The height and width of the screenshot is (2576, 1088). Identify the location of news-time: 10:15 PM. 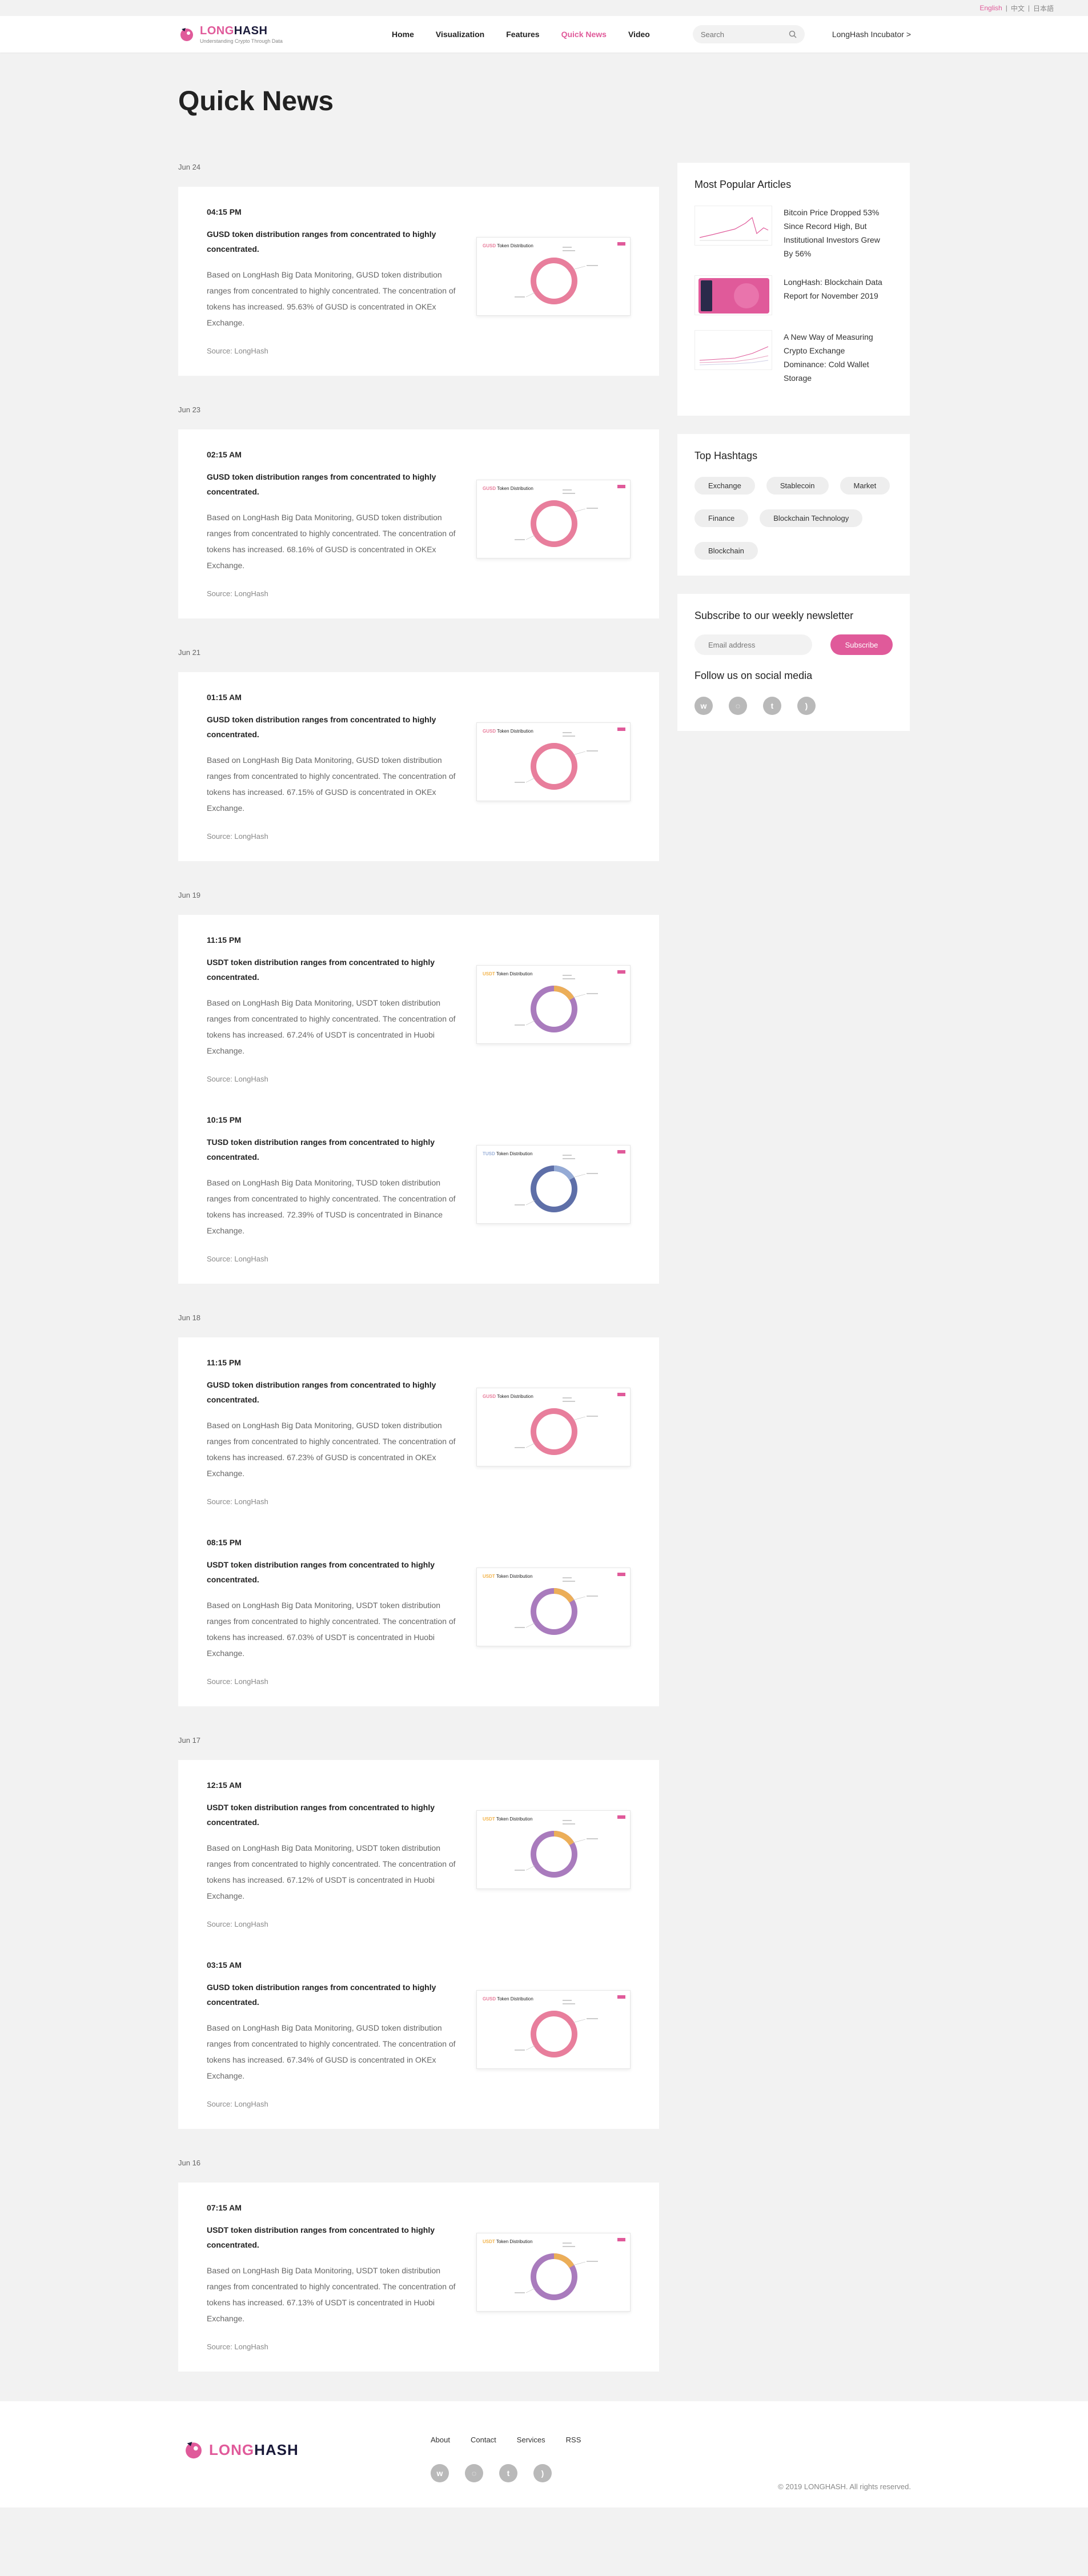
(224, 1119).